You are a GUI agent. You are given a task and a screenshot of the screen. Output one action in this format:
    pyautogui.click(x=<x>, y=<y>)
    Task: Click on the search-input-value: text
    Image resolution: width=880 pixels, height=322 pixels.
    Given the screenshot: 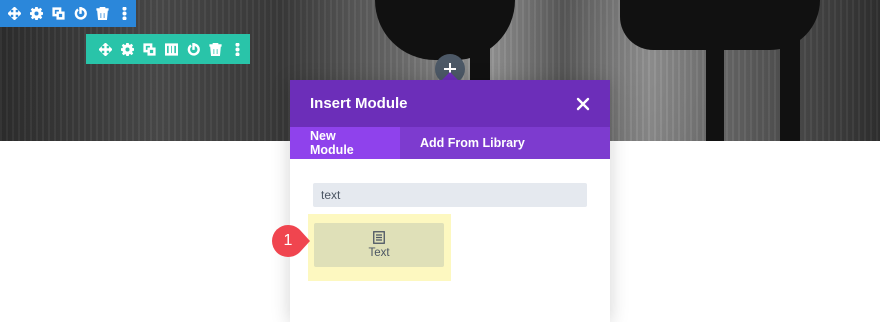 What is the action you would take?
    pyautogui.click(x=331, y=195)
    